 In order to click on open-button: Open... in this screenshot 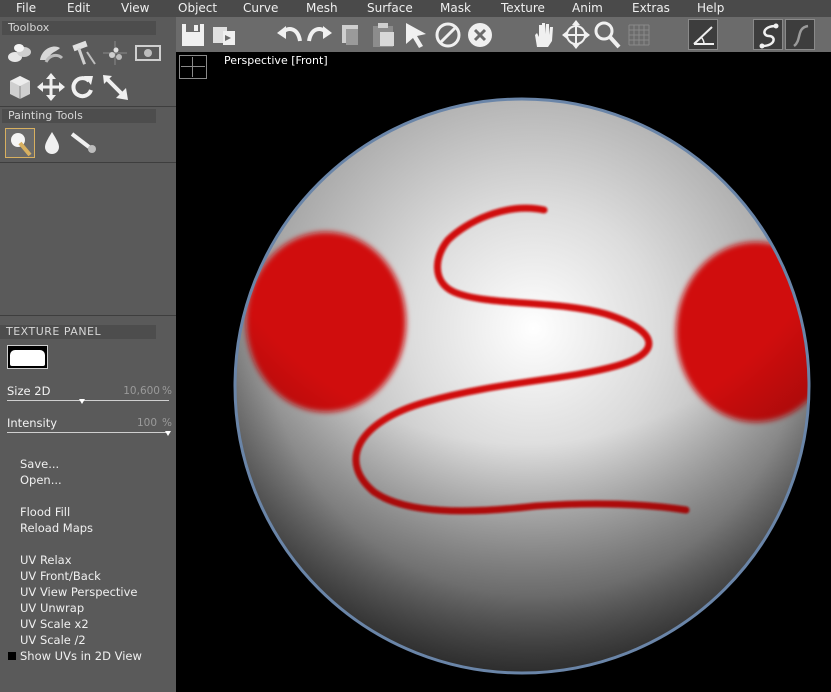, I will do `click(41, 480)`.